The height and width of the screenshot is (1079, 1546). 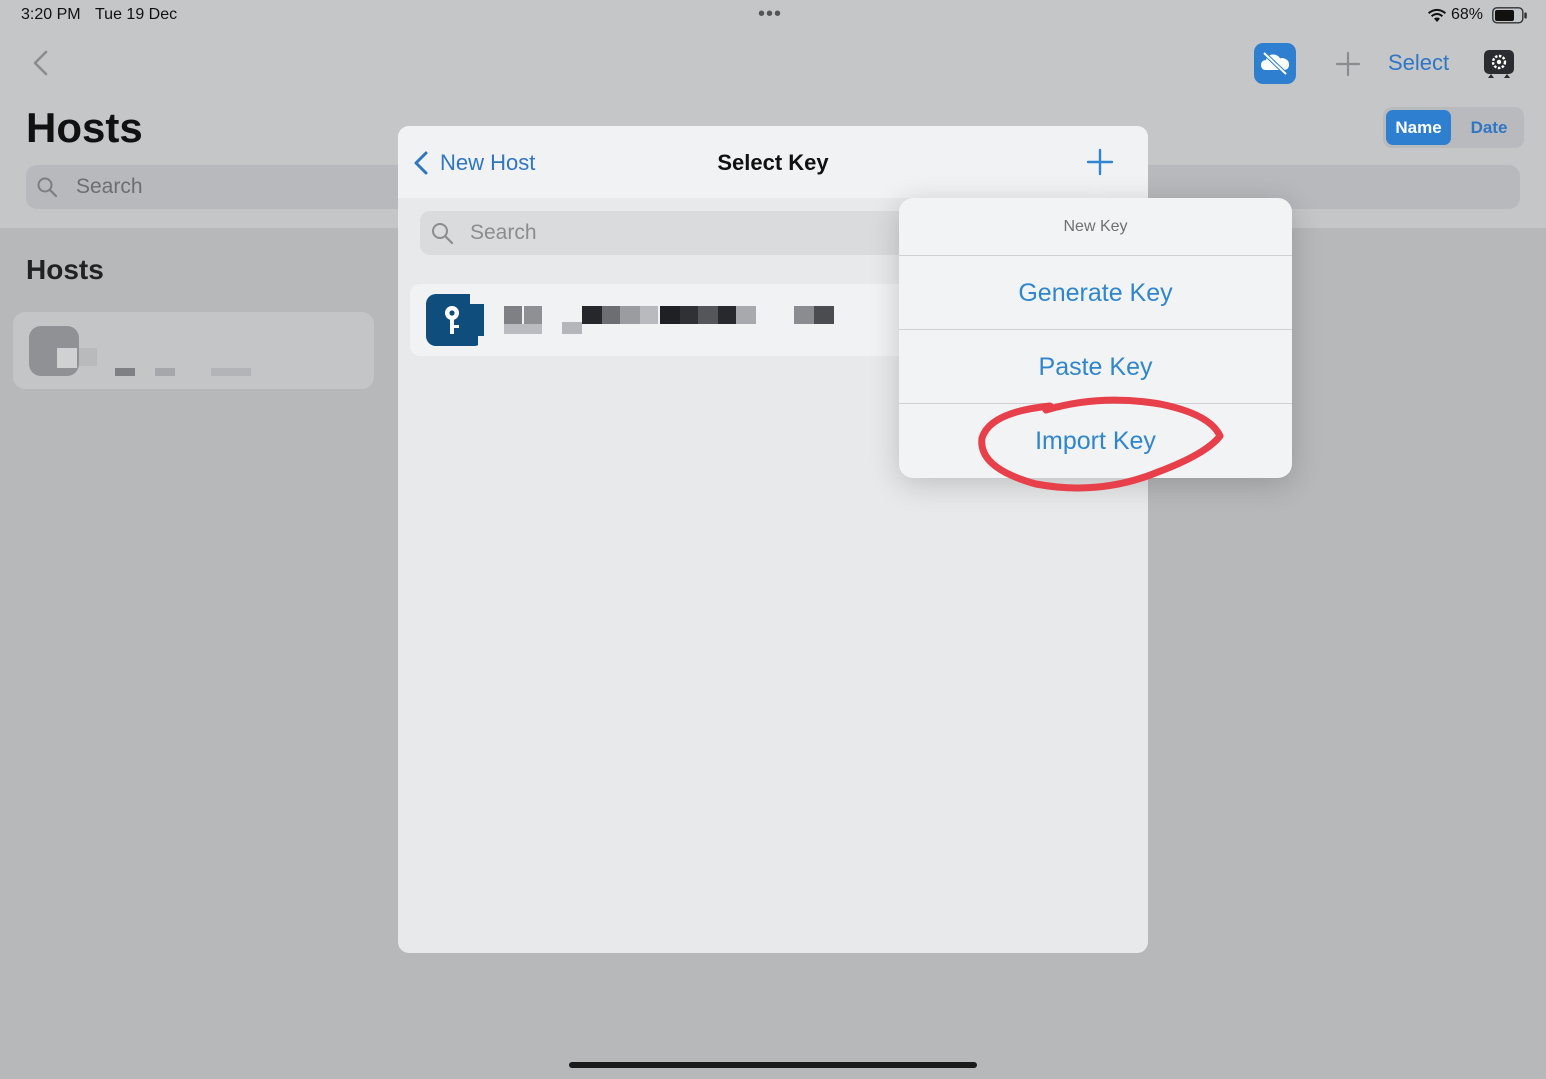 What do you see at coordinates (773, 1065) in the screenshot?
I see `home-indicator` at bounding box center [773, 1065].